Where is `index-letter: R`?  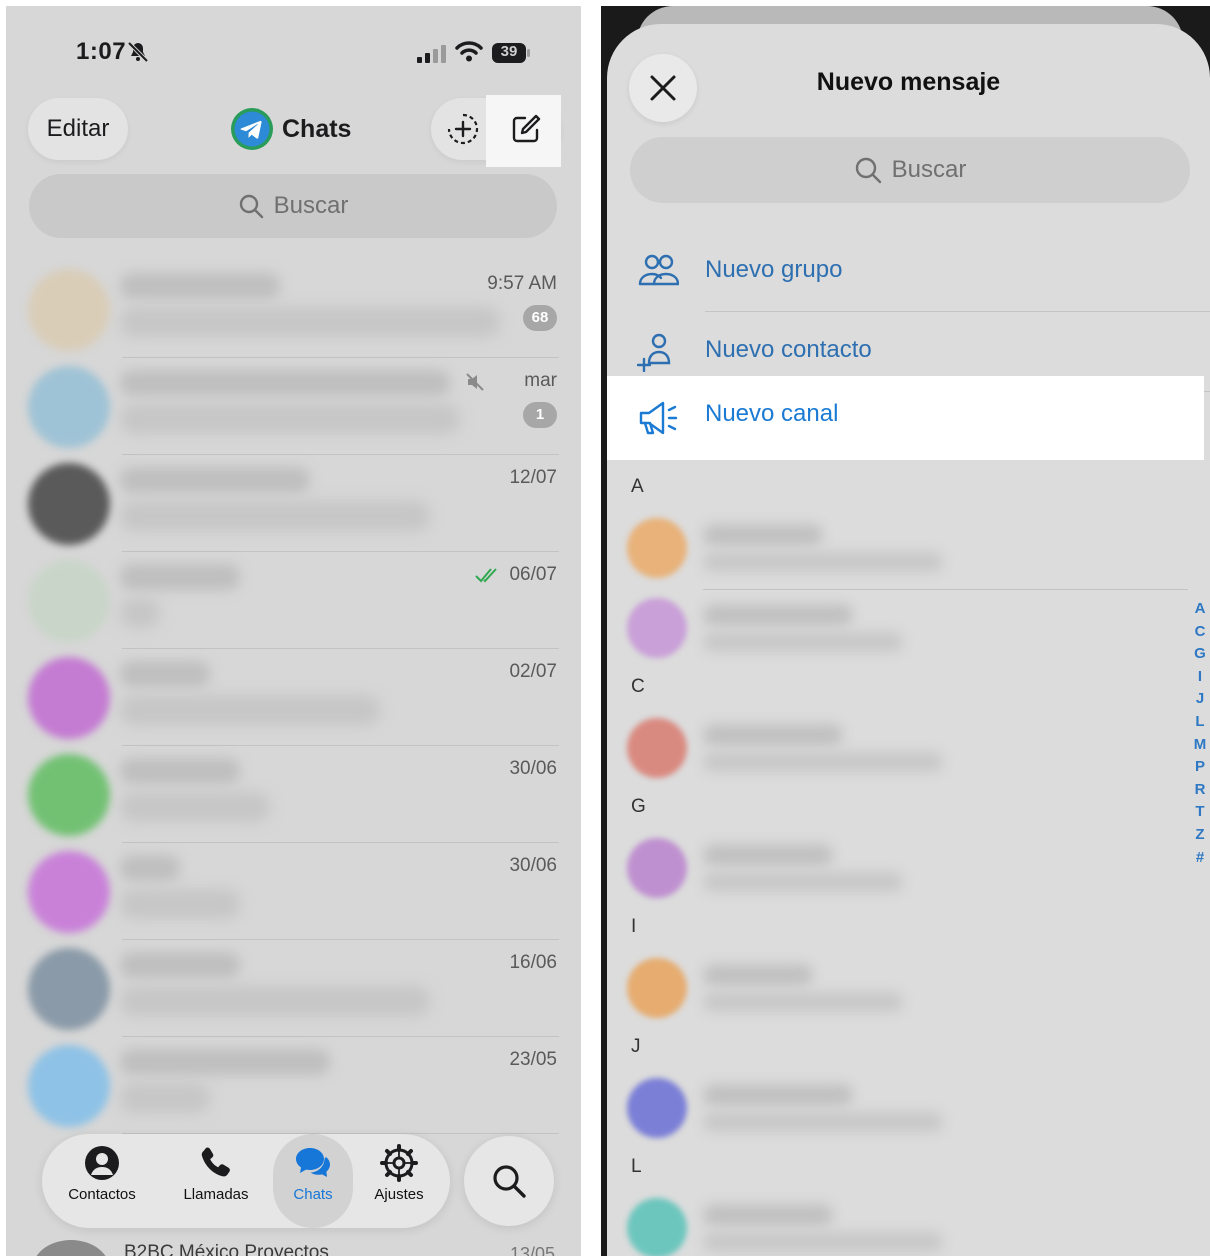 index-letter: R is located at coordinates (1199, 790).